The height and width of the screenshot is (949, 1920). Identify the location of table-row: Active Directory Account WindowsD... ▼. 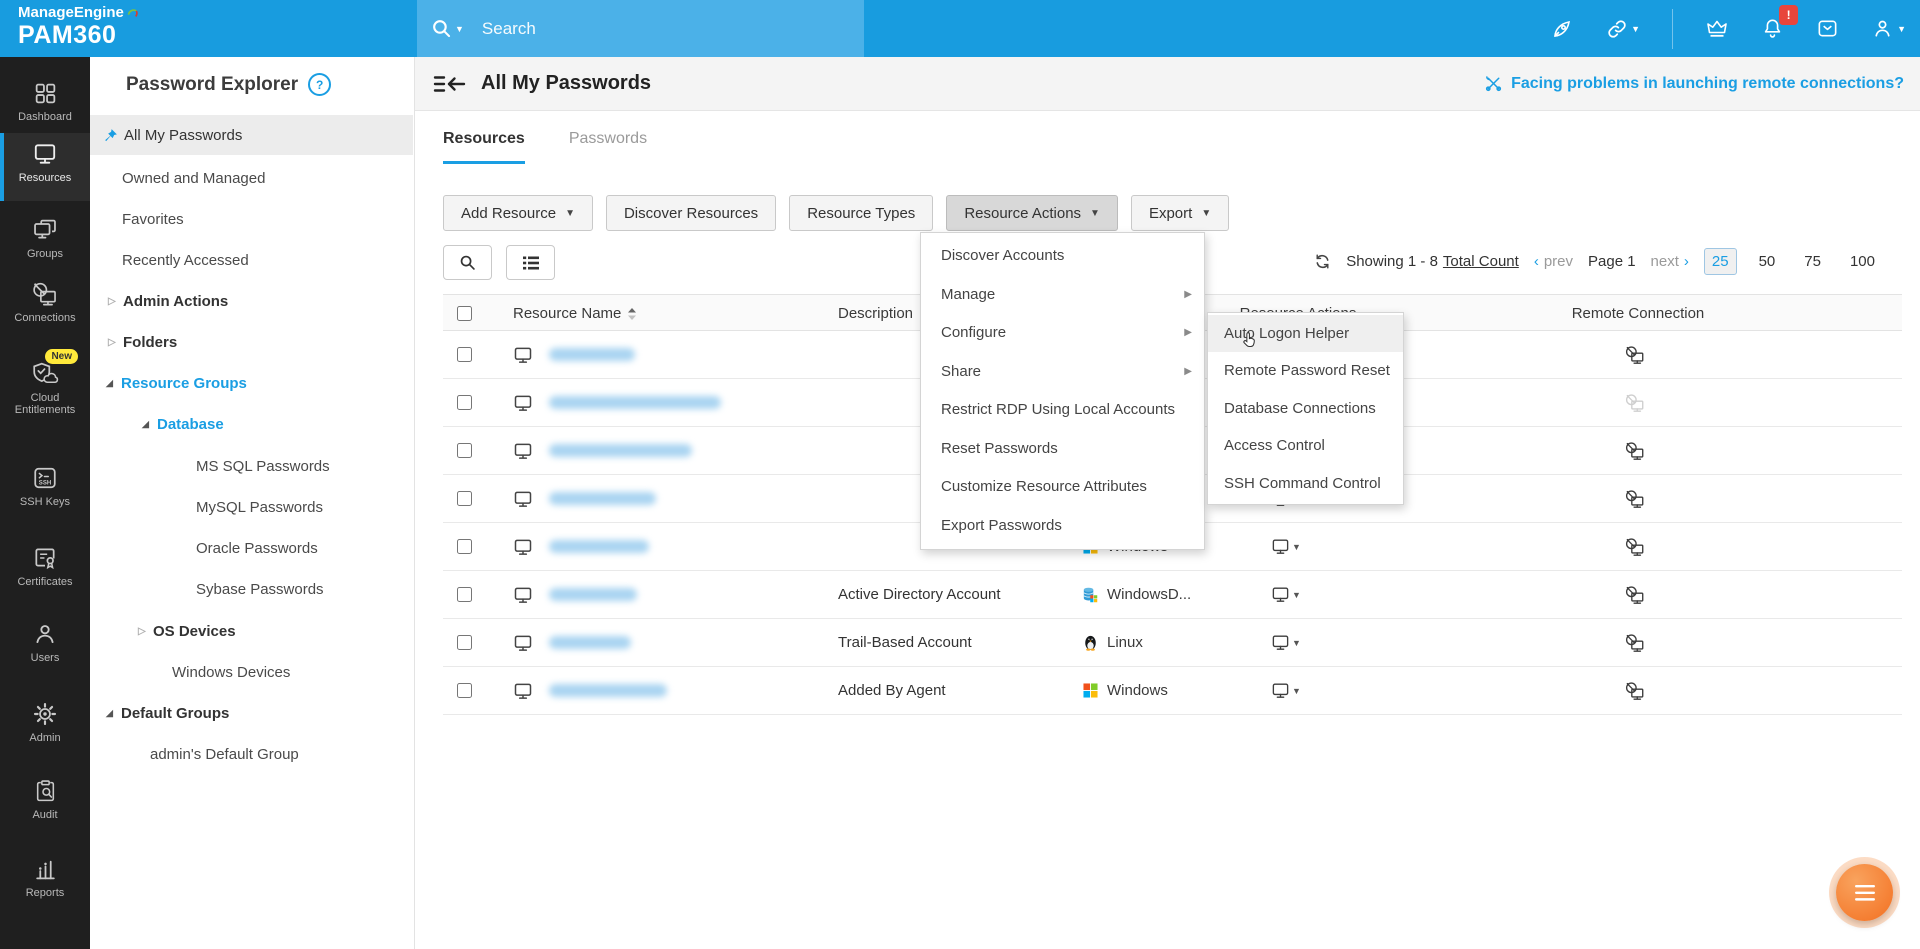
(1172, 595).